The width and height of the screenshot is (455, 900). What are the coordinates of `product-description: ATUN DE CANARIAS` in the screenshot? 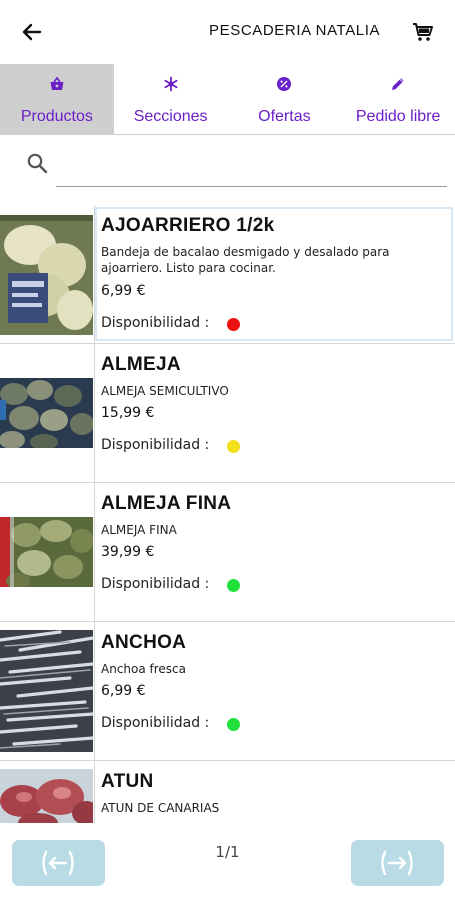 It's located at (160, 808).